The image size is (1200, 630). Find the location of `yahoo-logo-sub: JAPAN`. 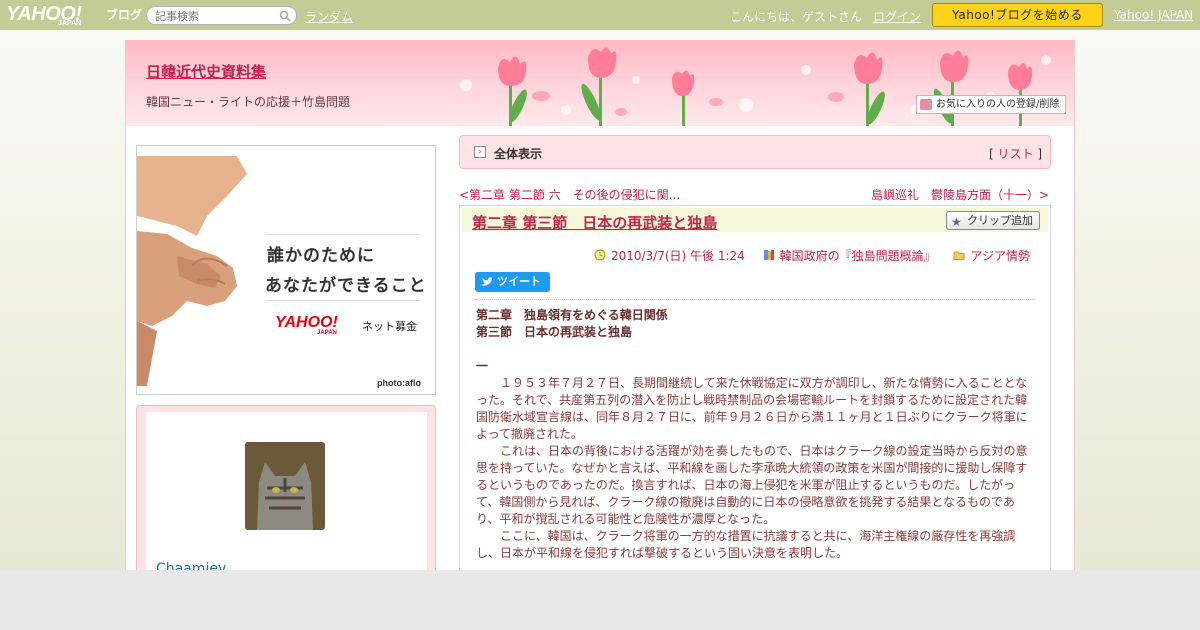

yahoo-logo-sub: JAPAN is located at coordinates (70, 23).